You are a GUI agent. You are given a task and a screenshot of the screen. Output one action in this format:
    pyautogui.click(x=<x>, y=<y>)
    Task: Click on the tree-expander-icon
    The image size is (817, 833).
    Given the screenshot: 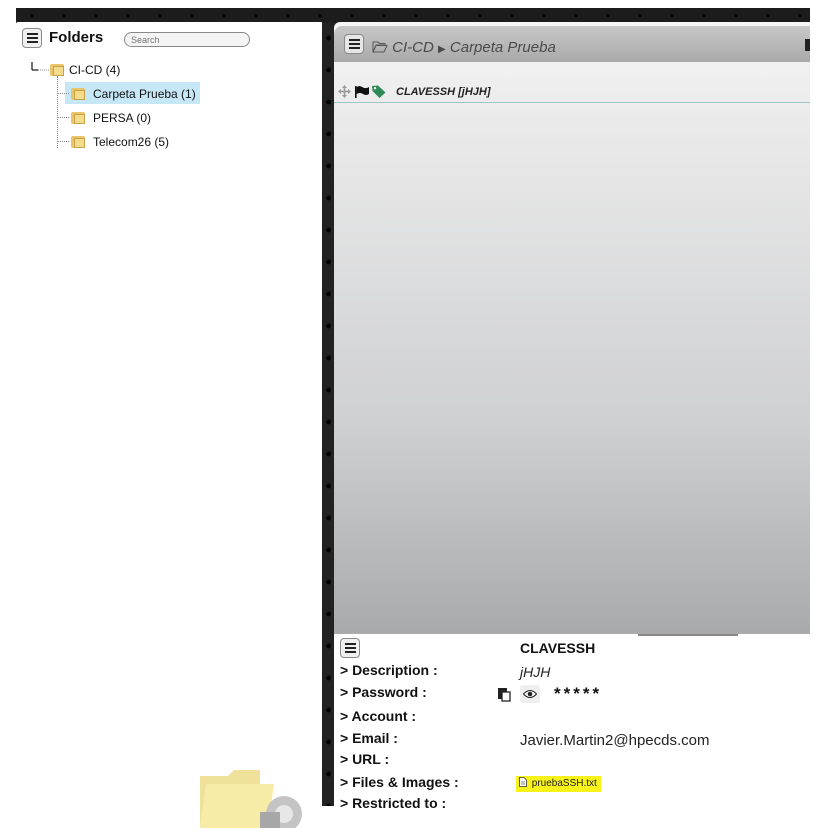 What is the action you would take?
    pyautogui.click(x=39, y=68)
    